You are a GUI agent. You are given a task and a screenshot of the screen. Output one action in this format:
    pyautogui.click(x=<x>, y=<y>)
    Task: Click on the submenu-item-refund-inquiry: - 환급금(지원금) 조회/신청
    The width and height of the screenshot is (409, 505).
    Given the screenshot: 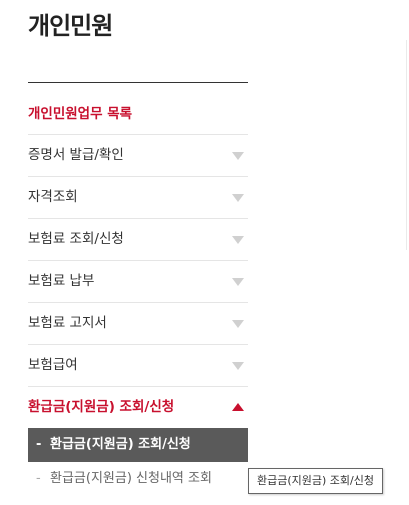 What is the action you would take?
    pyautogui.click(x=138, y=445)
    